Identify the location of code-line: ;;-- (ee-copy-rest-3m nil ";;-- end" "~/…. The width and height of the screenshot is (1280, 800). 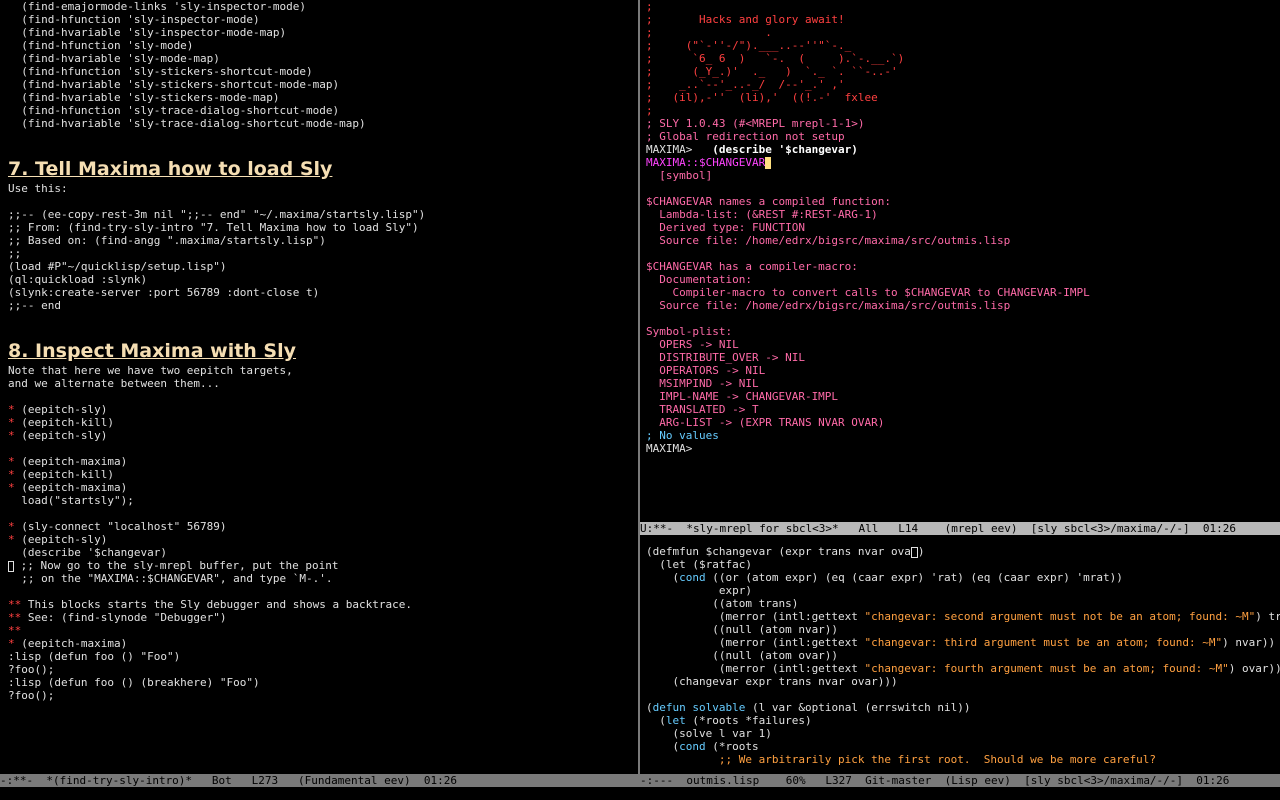
(217, 214).